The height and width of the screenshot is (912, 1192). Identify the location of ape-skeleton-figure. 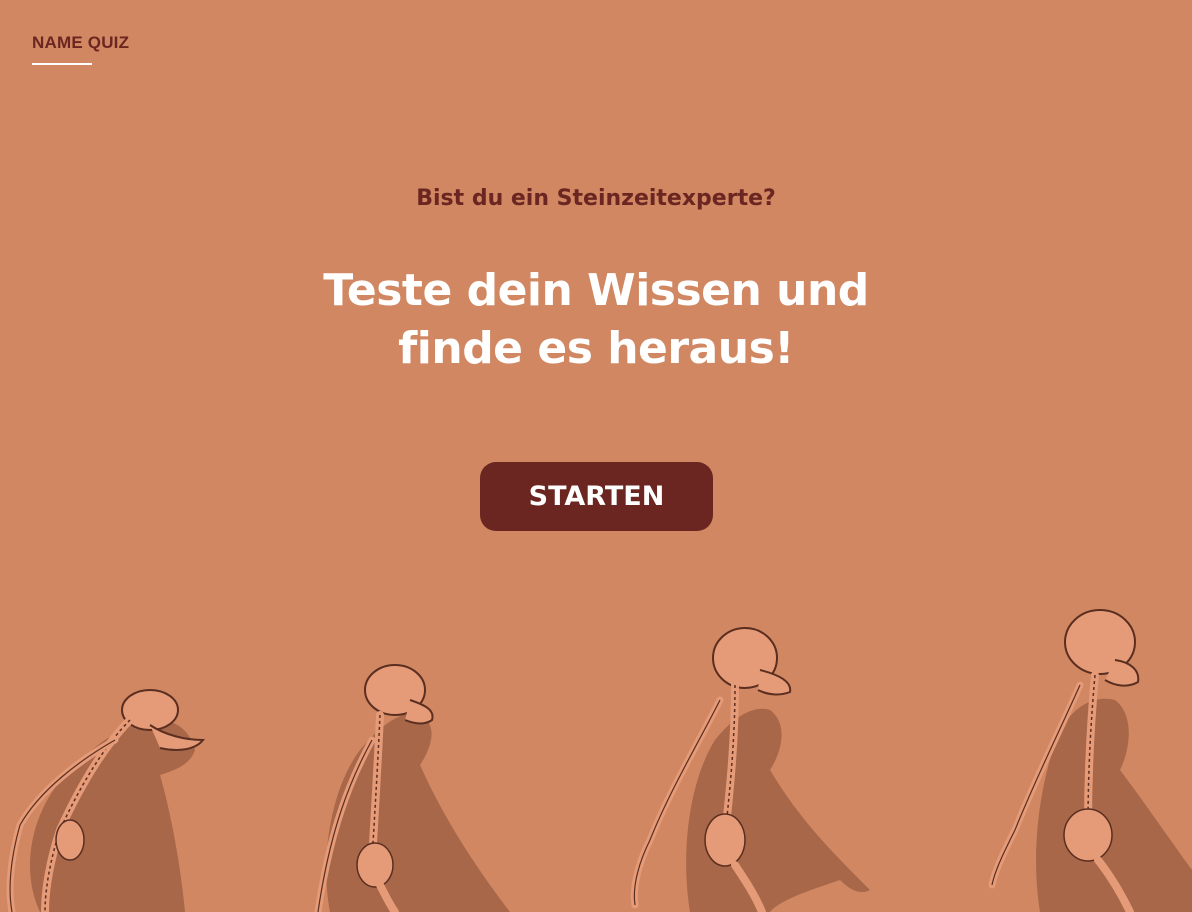
(106, 800).